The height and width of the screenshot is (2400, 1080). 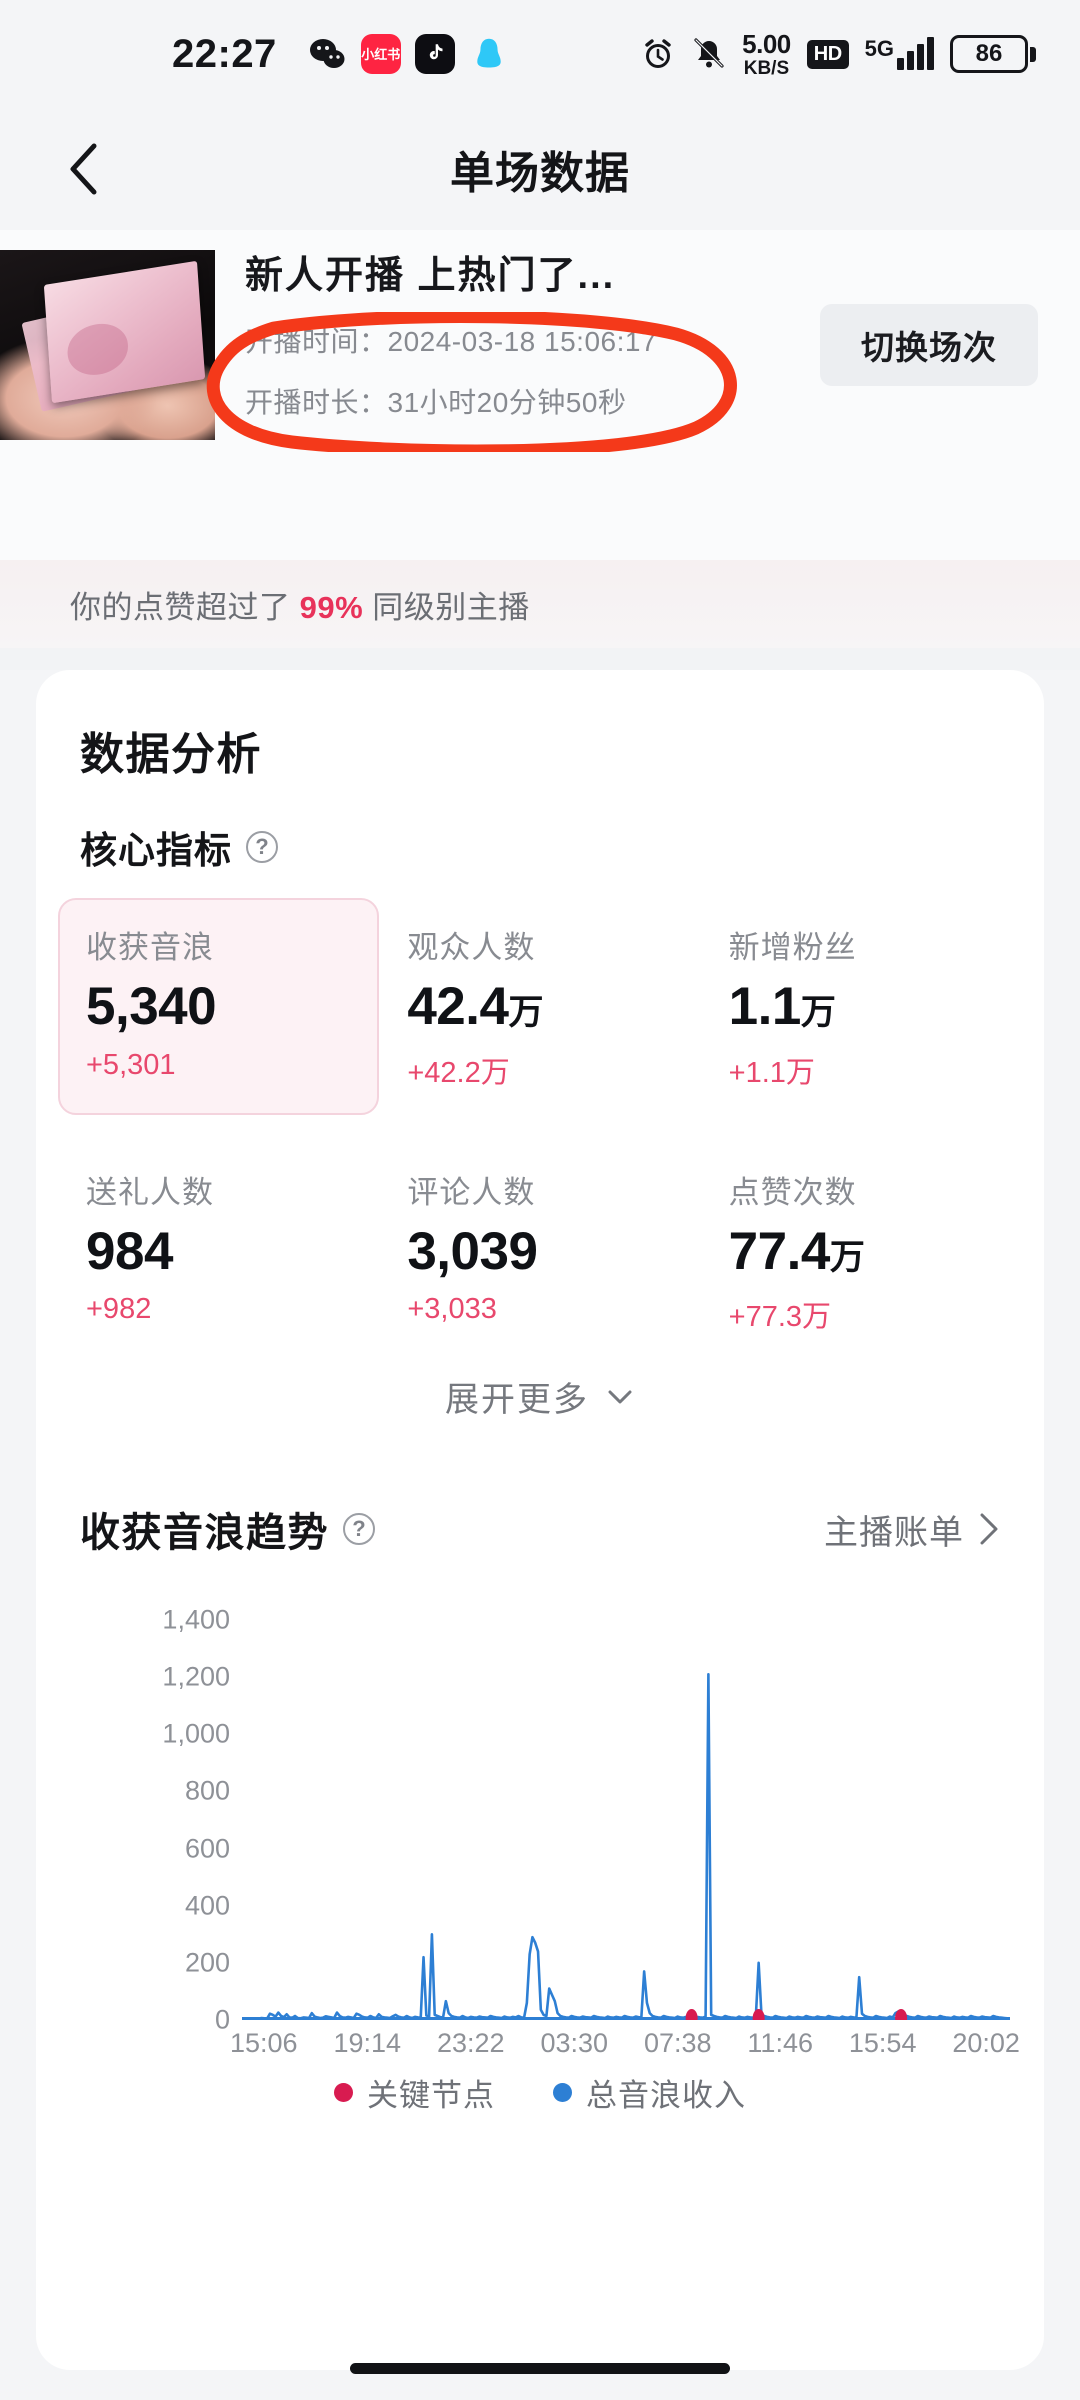 What do you see at coordinates (431, 2095) in the screenshot?
I see `legend-label: 关键节点` at bounding box center [431, 2095].